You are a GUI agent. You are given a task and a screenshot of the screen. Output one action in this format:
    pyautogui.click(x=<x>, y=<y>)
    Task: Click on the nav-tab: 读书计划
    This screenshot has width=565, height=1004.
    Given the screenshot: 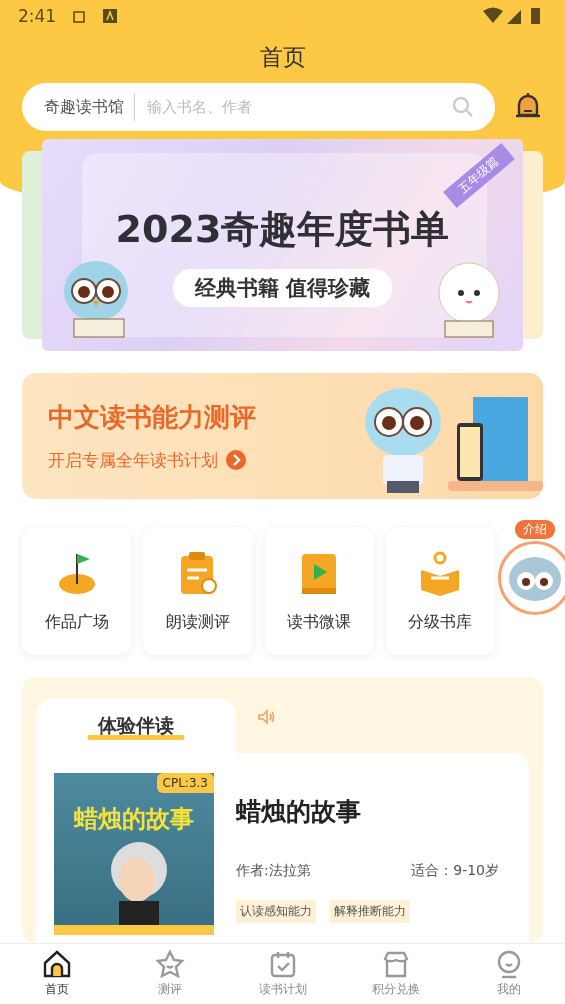 What is the action you would take?
    pyautogui.click(x=282, y=973)
    